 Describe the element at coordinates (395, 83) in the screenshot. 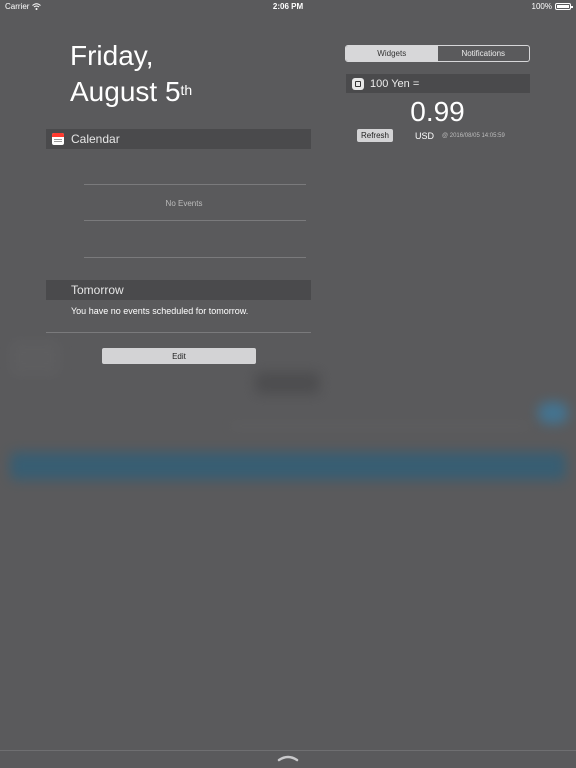

I see `currency-widget-title: 100 Yen =` at that location.